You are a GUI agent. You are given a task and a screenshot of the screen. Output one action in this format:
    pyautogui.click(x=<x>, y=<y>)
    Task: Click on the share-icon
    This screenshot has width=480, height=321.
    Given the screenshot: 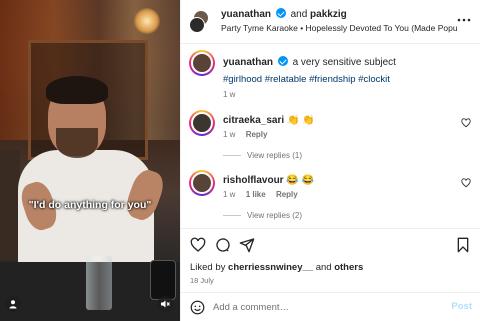 What is the action you would take?
    pyautogui.click(x=247, y=245)
    